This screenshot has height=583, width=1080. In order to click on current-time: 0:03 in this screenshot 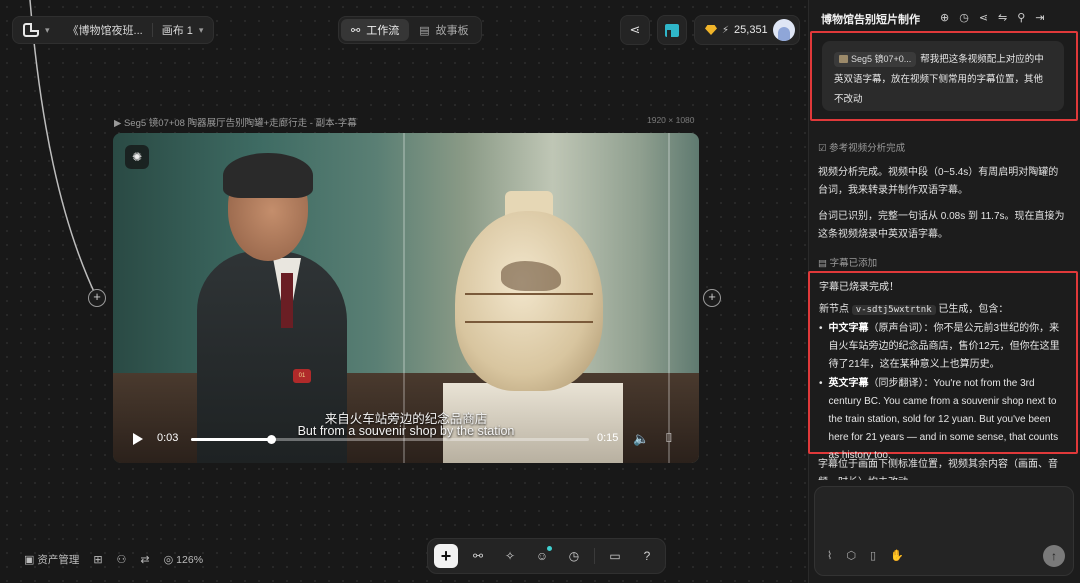, I will do `click(168, 438)`.